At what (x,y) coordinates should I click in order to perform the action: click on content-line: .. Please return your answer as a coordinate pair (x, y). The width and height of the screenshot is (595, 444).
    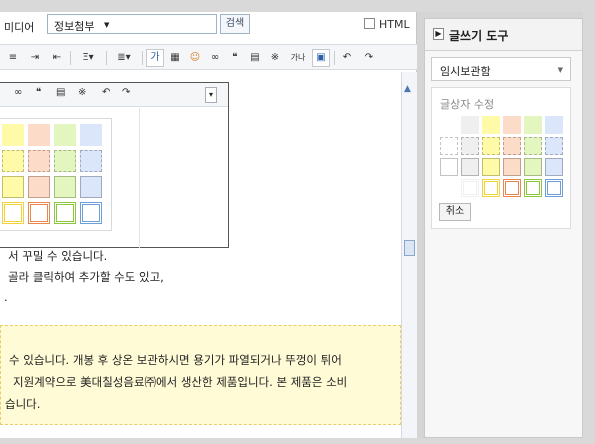
    Looking at the image, I should click on (6, 297).